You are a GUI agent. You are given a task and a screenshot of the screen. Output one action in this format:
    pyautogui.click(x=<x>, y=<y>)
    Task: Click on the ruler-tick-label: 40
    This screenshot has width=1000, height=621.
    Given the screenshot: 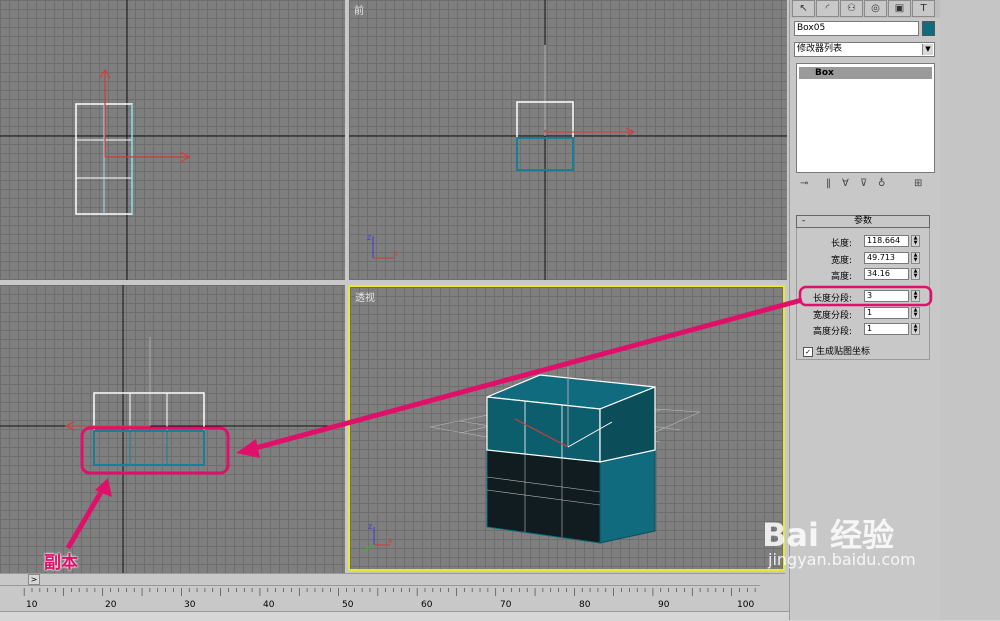 What is the action you would take?
    pyautogui.click(x=269, y=605)
    